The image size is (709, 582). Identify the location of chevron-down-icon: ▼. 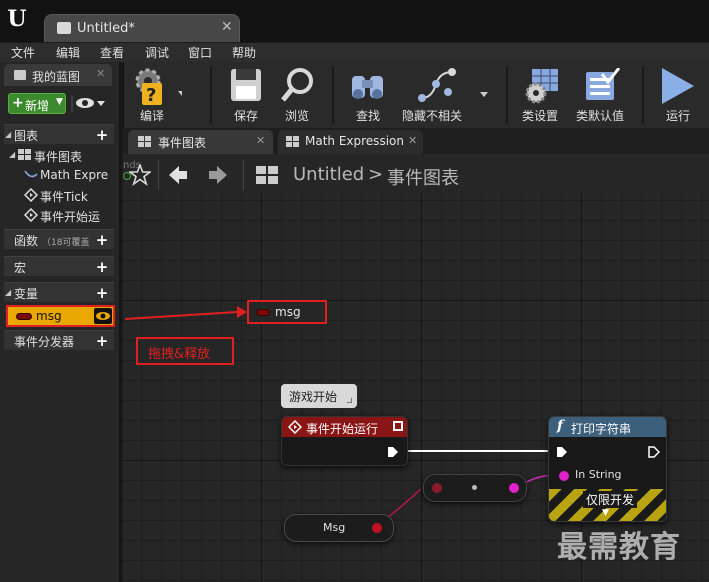
(59, 102).